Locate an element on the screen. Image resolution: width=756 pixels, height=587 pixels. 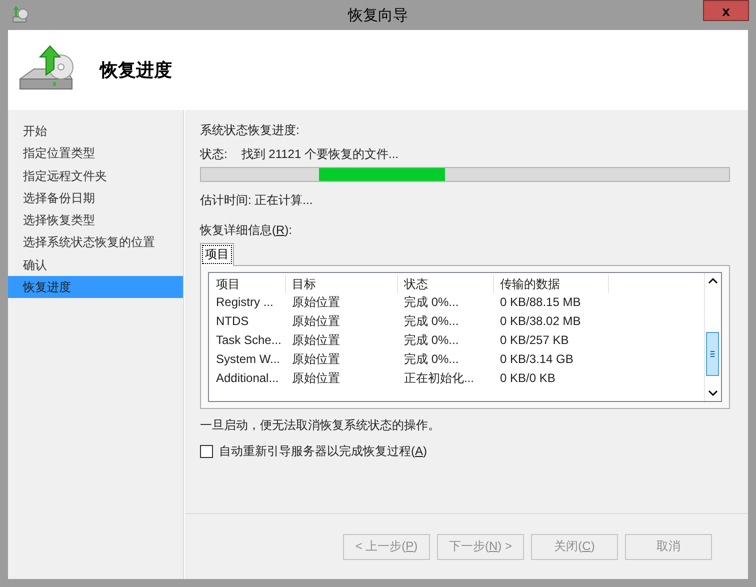
page-title: 恢复进度 is located at coordinates (136, 70).